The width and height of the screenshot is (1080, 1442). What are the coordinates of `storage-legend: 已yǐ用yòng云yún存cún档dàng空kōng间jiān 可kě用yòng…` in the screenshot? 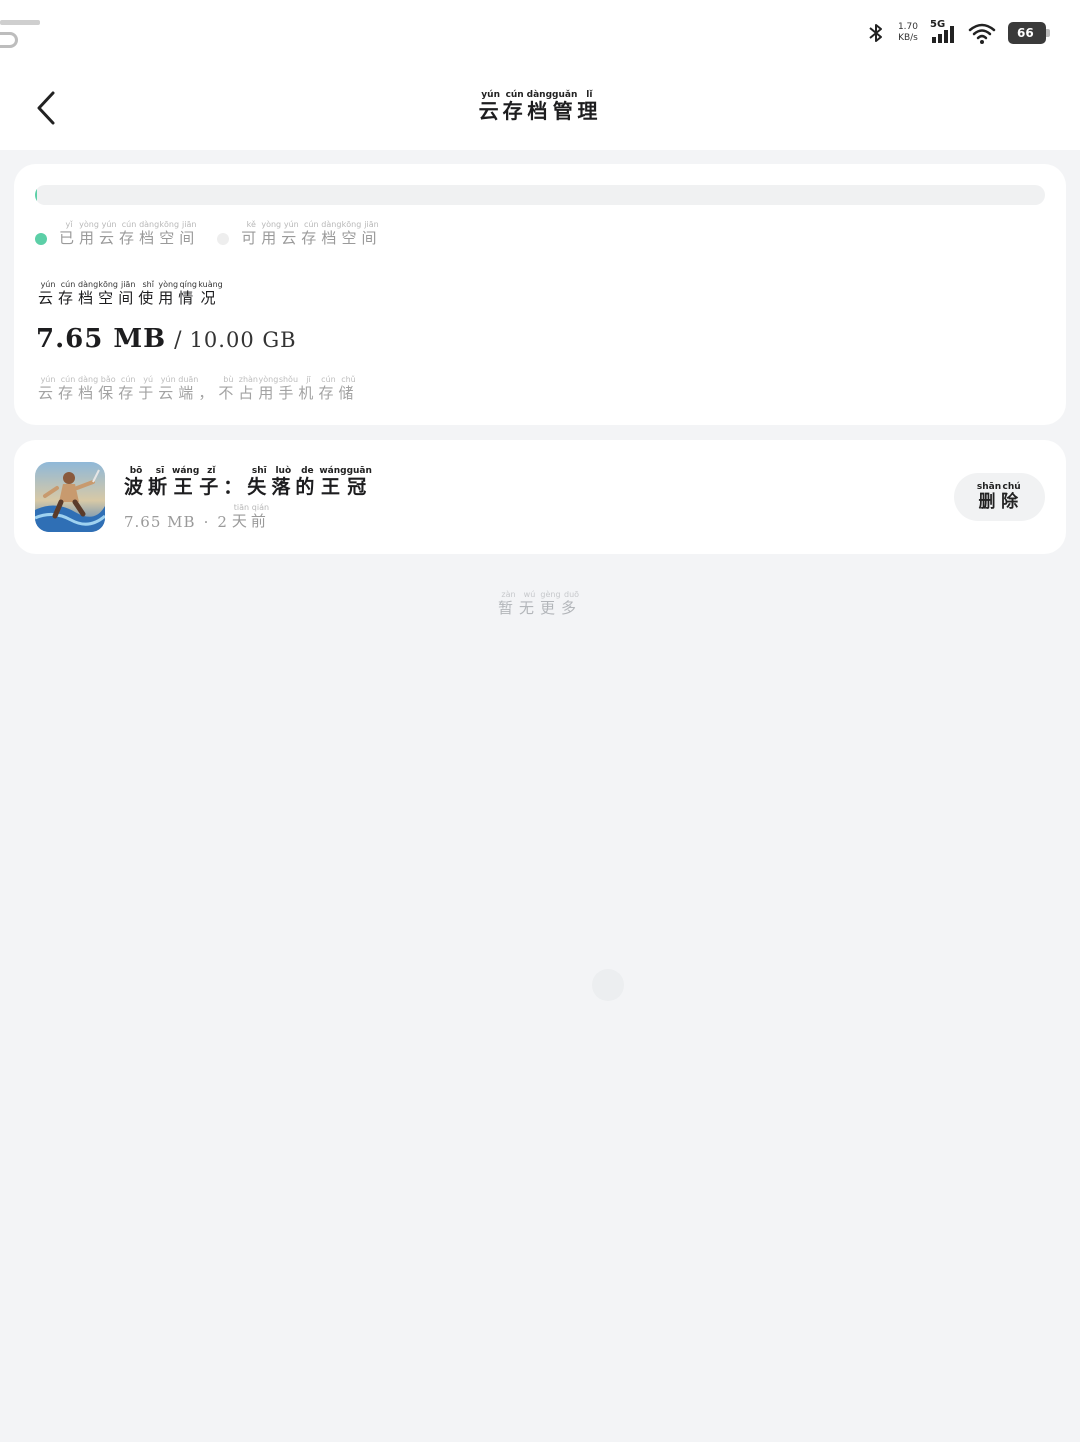 It's located at (208, 234).